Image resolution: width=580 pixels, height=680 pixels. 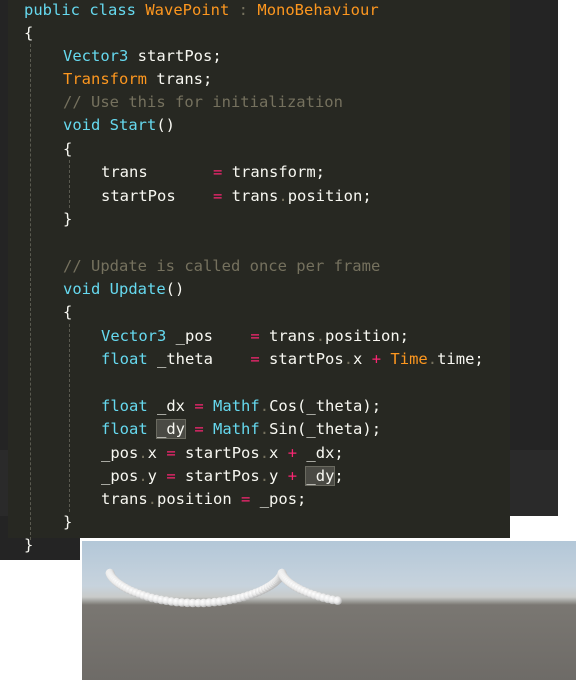 I want to click on code-line-assign-position: trans.position = _pos;, so click(x=203, y=499).